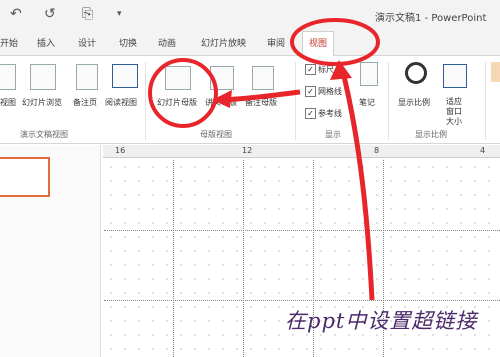  I want to click on ruler-tick-label: 16, so click(120, 150).